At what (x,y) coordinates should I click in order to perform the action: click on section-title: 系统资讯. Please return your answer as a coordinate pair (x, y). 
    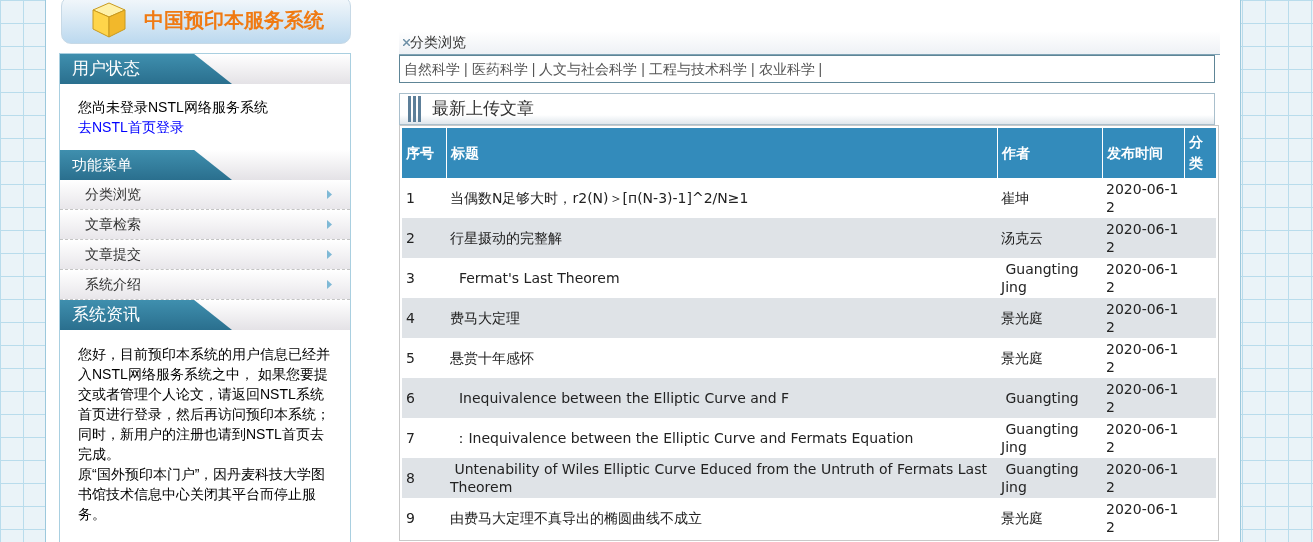
    Looking at the image, I should click on (105, 315).